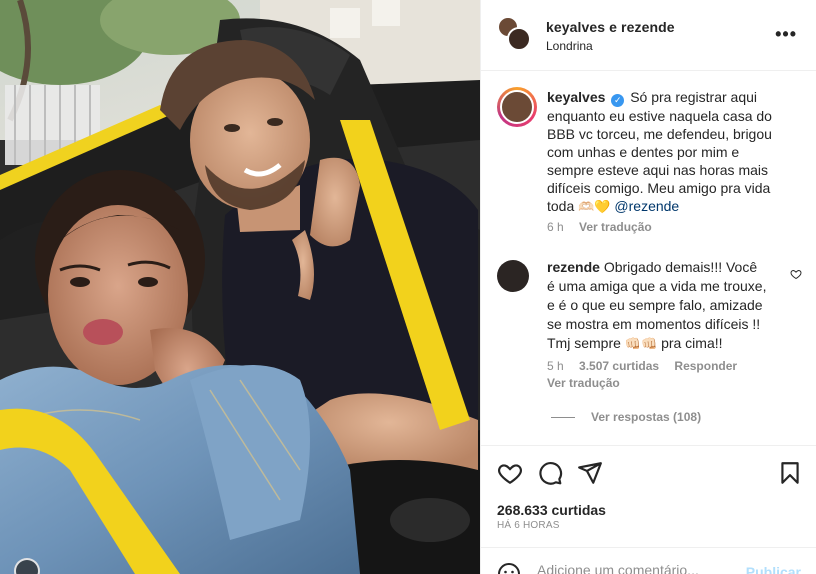 The image size is (816, 574). Describe the element at coordinates (646, 417) in the screenshot. I see `view-replies-label: Ver respostas (108)` at that location.